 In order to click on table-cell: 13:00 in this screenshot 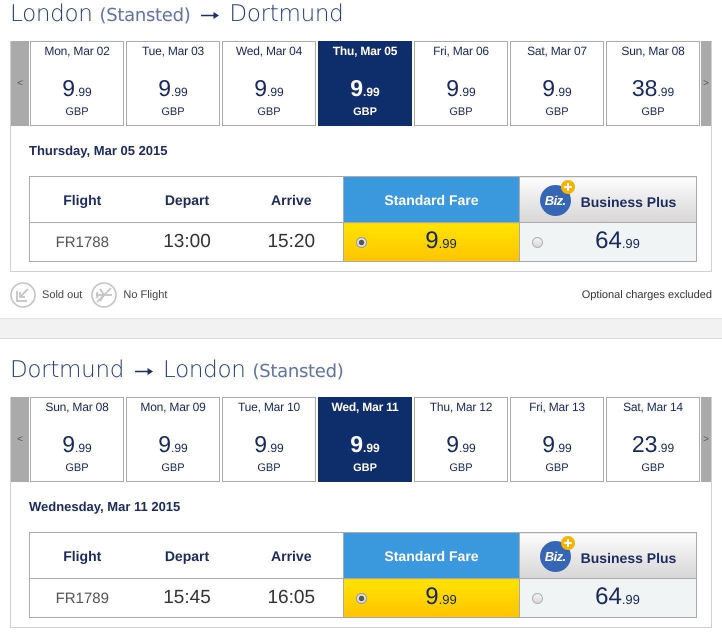, I will do `click(187, 242)`.